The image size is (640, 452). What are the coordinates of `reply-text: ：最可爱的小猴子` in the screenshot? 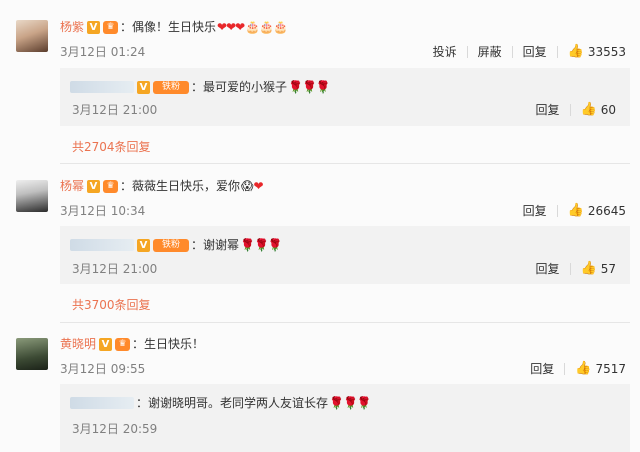 It's located at (239, 87).